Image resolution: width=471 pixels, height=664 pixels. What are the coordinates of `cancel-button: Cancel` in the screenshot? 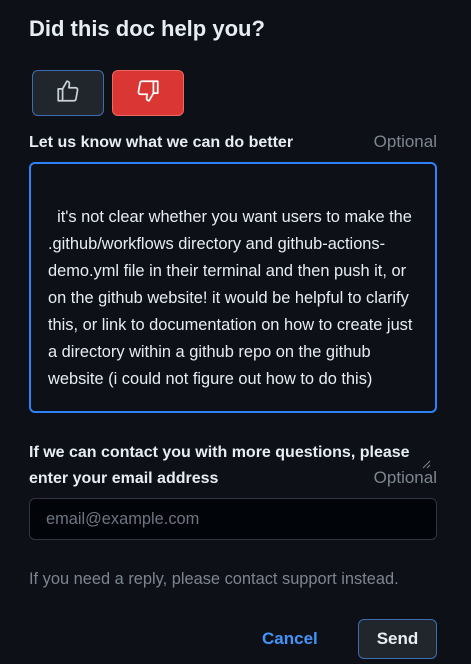 It's located at (290, 639).